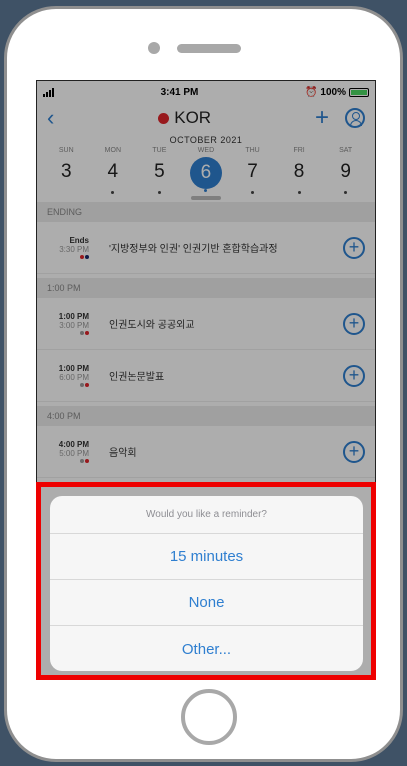  What do you see at coordinates (209, 48) in the screenshot?
I see `speaker-bar` at bounding box center [209, 48].